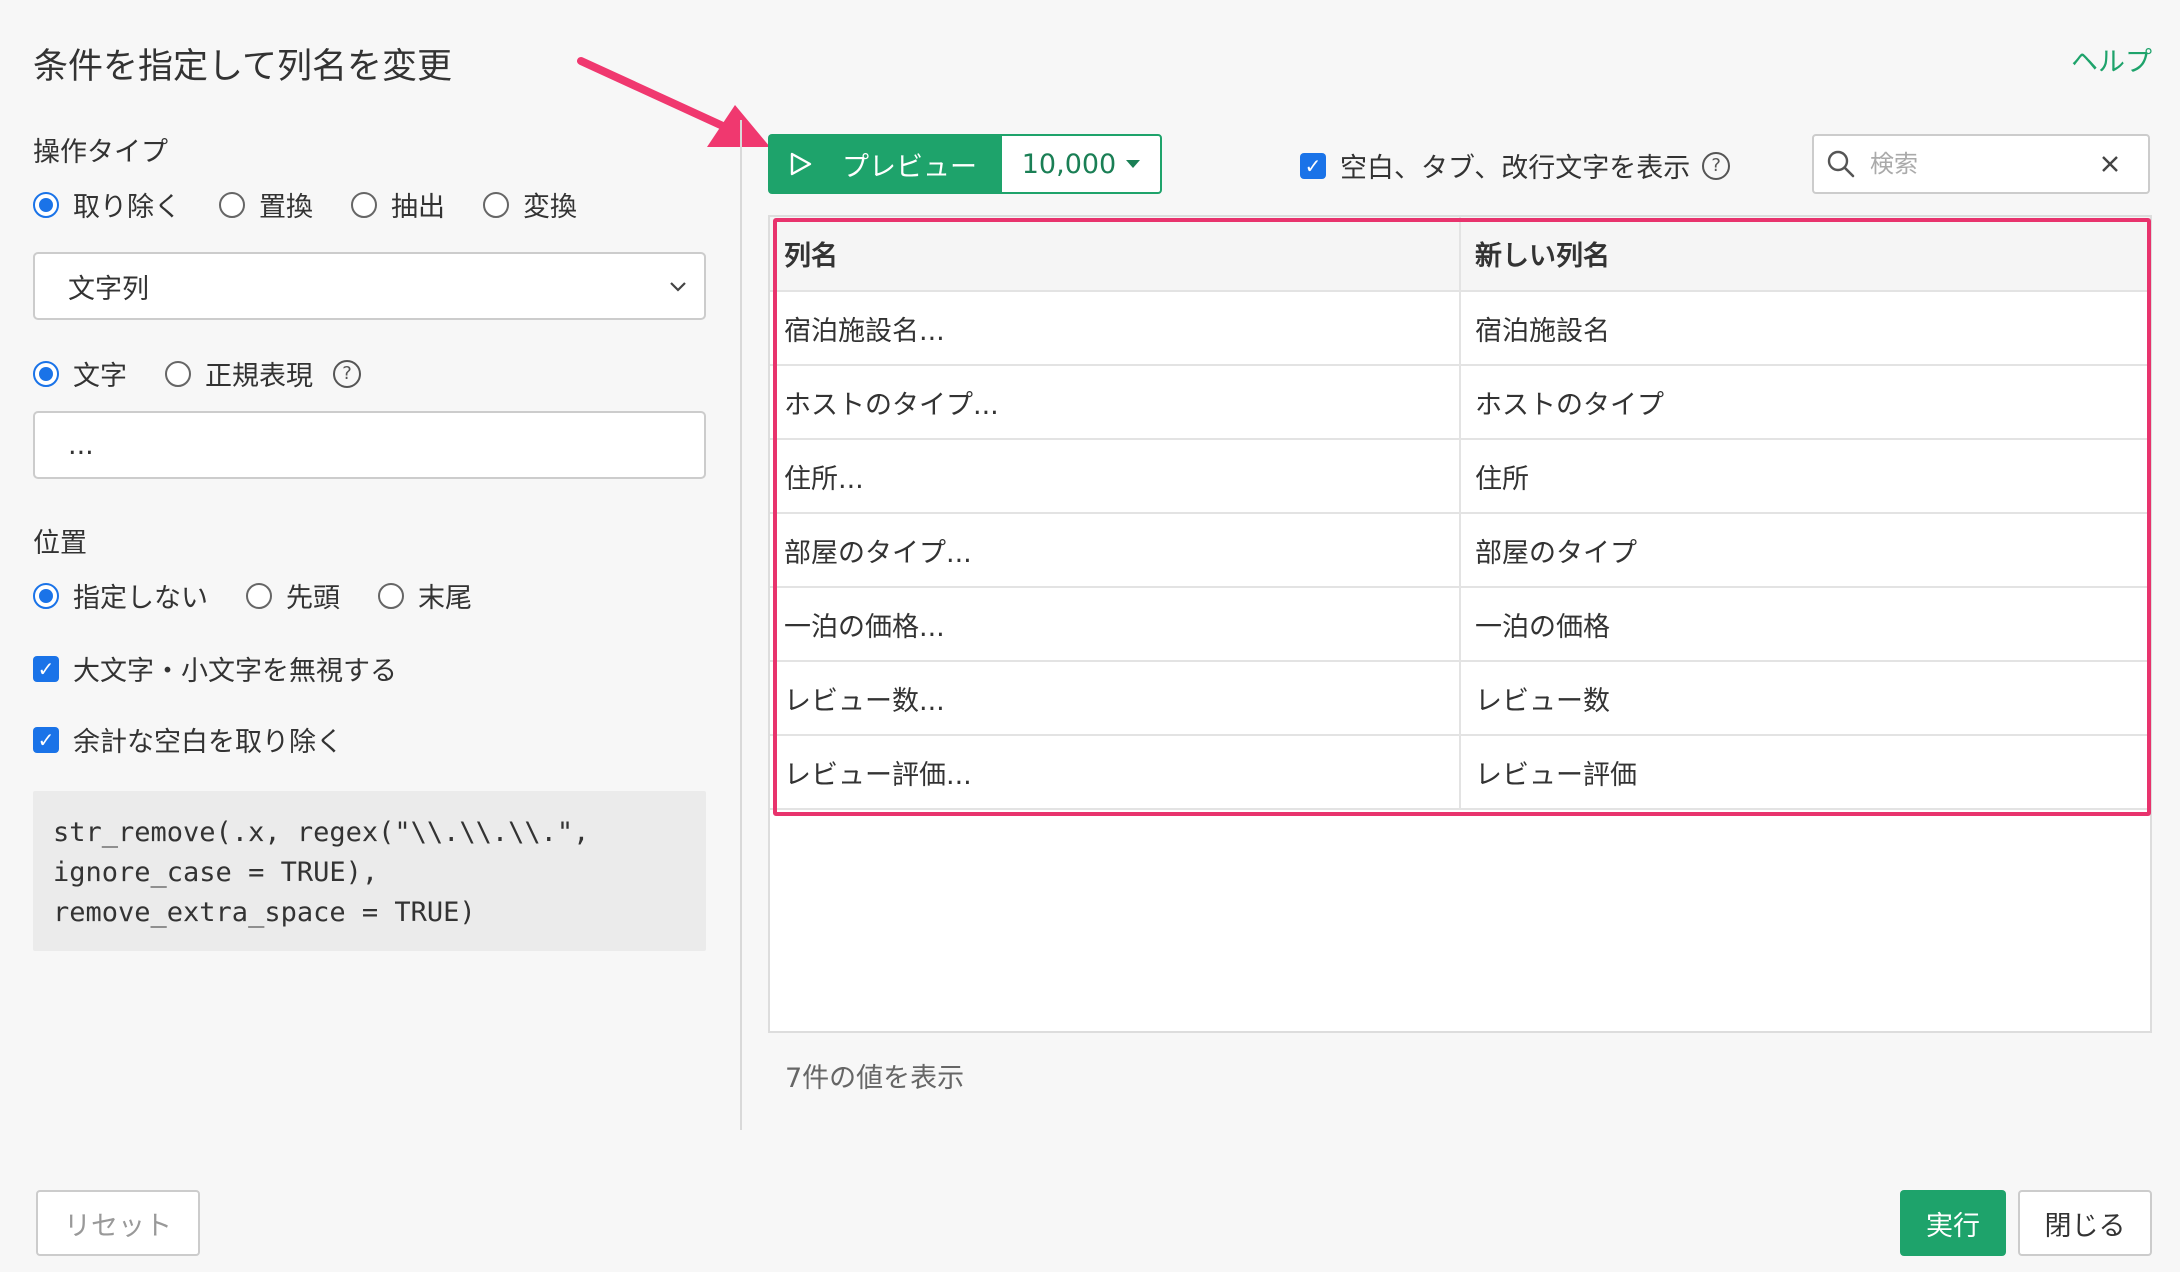 Image resolution: width=2180 pixels, height=1272 pixels. What do you see at coordinates (1805, 698) in the screenshot?
I see `cell-new-name: レビュー数` at bounding box center [1805, 698].